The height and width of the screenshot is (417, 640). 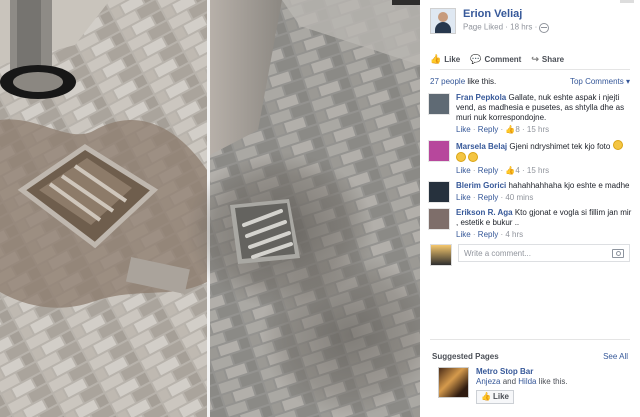 I want to click on share-icon: ↪, so click(x=535, y=59).